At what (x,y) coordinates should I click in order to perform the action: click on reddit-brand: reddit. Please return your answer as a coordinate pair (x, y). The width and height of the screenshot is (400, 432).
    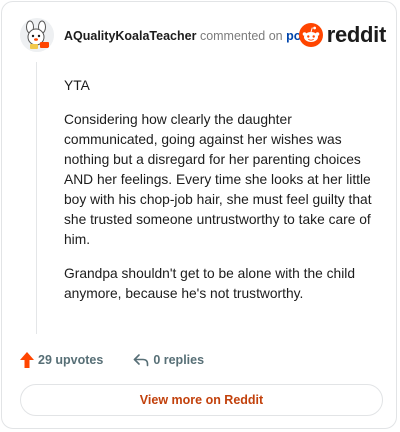
    Looking at the image, I should click on (342, 35).